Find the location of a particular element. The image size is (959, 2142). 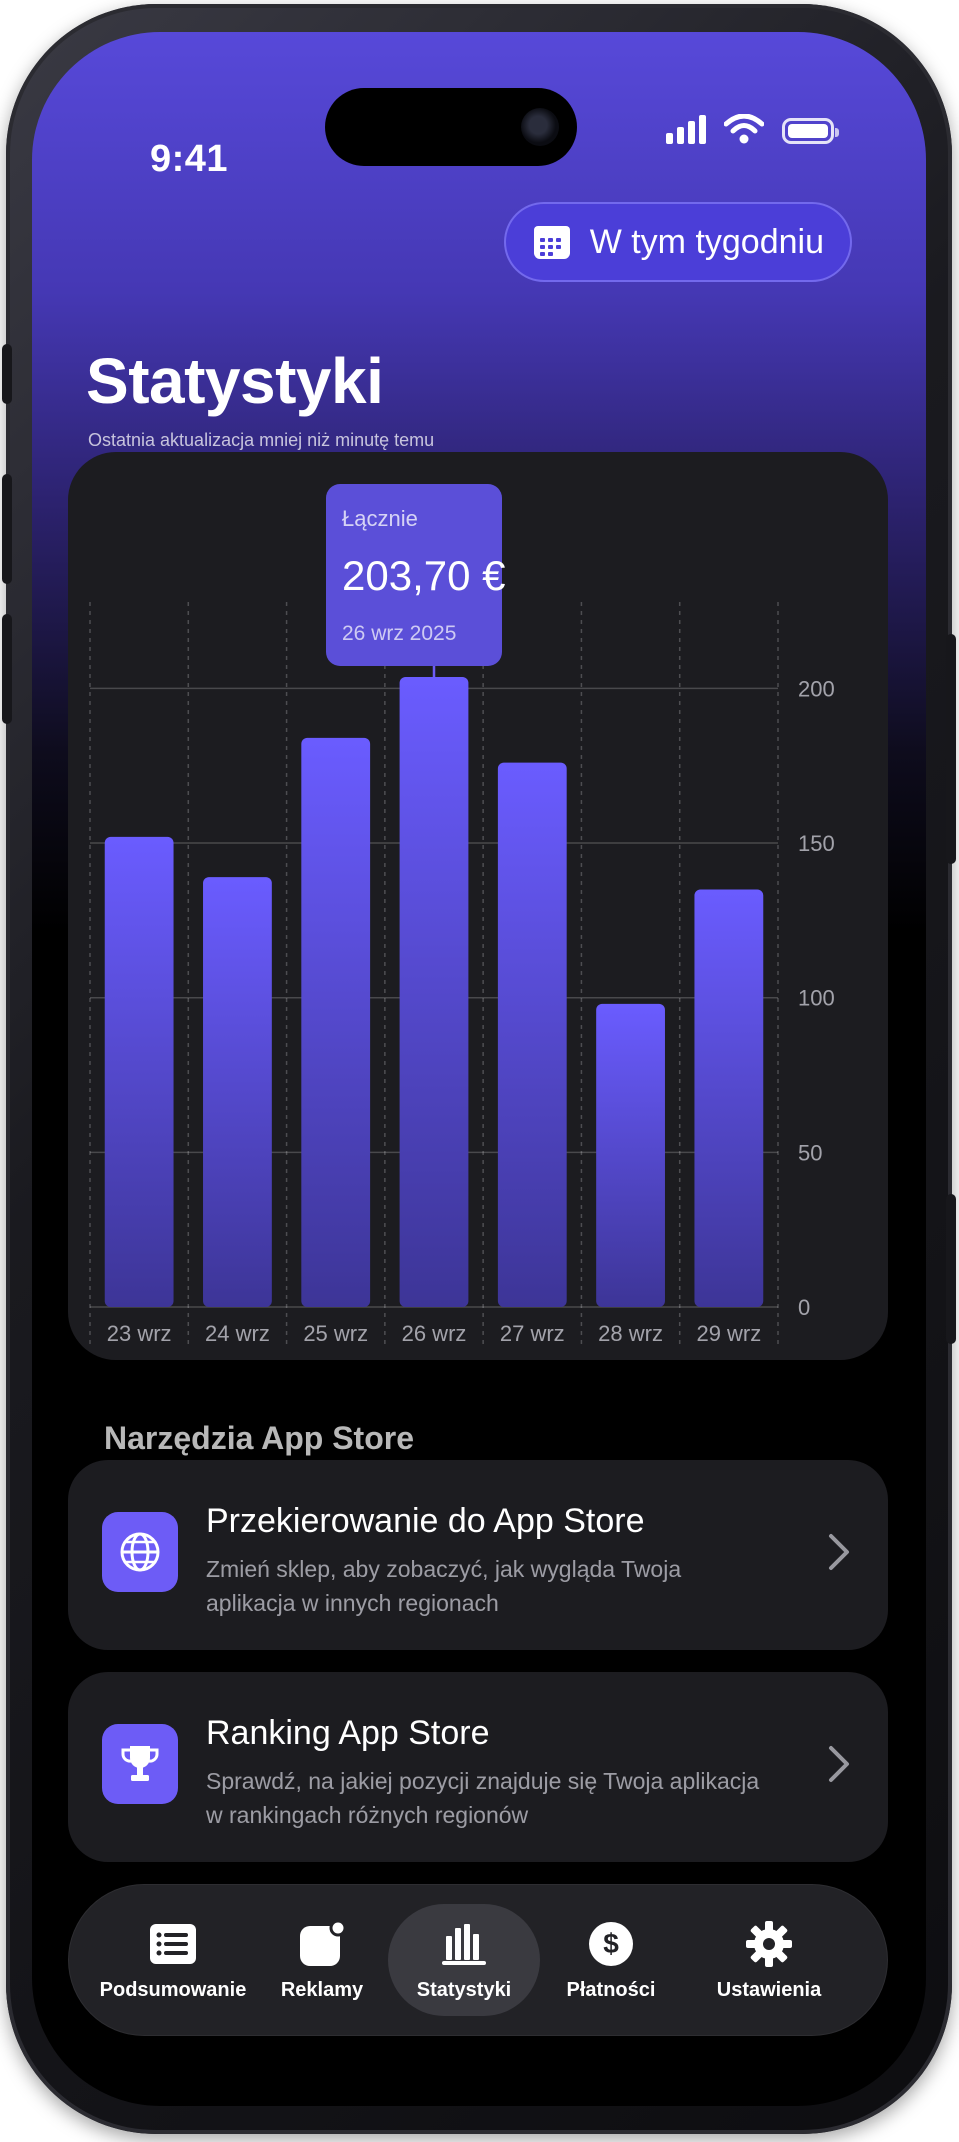

tooltip-date: 26 wrz 2025 is located at coordinates (399, 633).